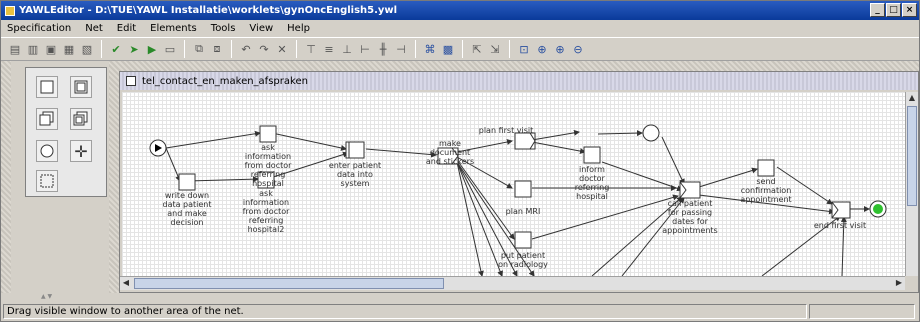 The height and width of the screenshot is (322, 920). I want to click on zoom-icon: ⊕, so click(542, 49).